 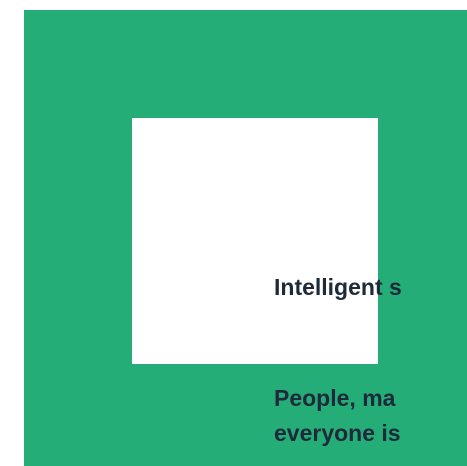 What do you see at coordinates (370, 416) in the screenshot?
I see `hero-body-text: People, ma everyone is` at bounding box center [370, 416].